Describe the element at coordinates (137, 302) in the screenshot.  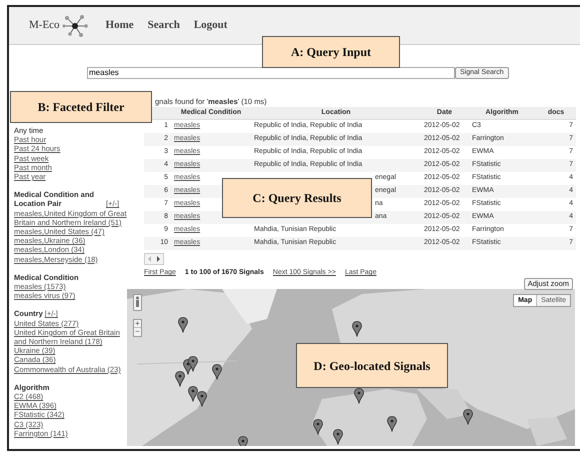
I see `street-view-person-icon` at that location.